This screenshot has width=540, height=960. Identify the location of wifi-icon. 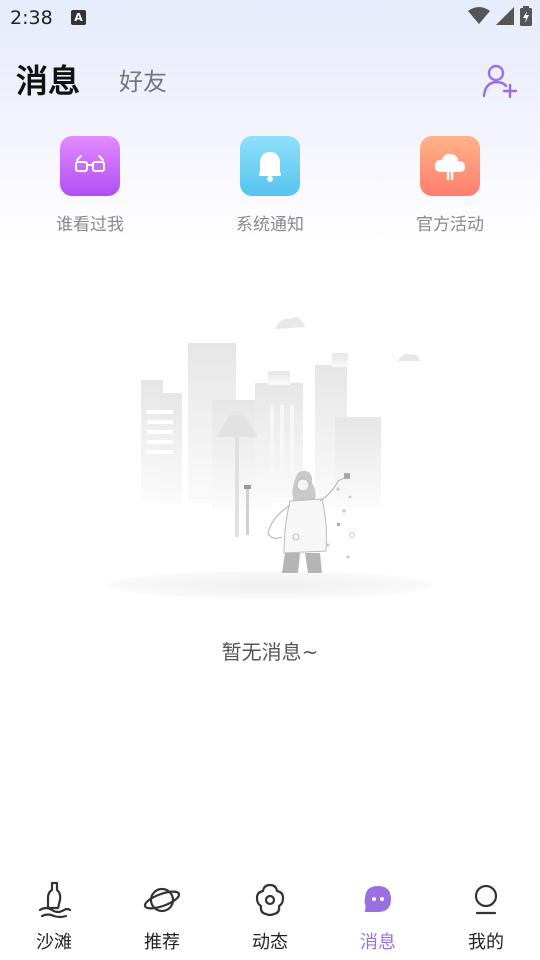
(479, 15).